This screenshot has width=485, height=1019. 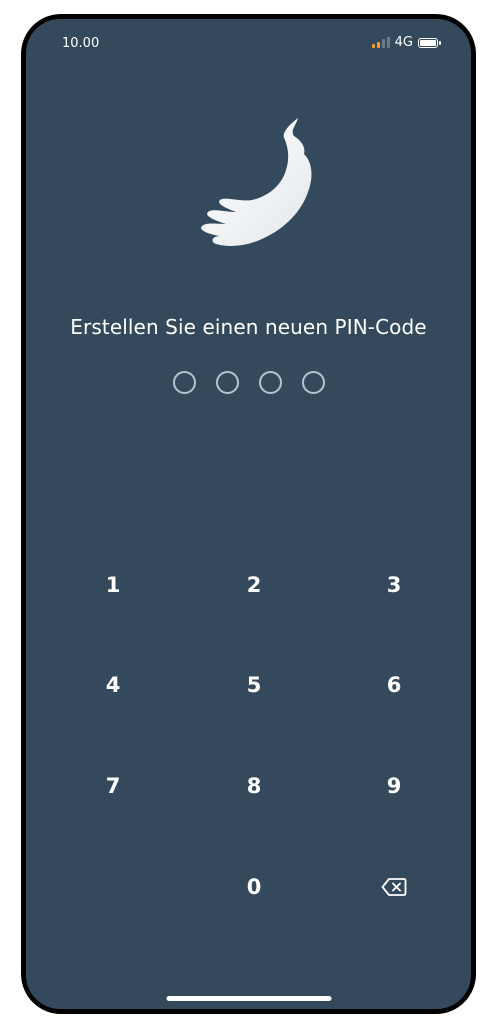 What do you see at coordinates (394, 685) in the screenshot?
I see `key-6: 6` at bounding box center [394, 685].